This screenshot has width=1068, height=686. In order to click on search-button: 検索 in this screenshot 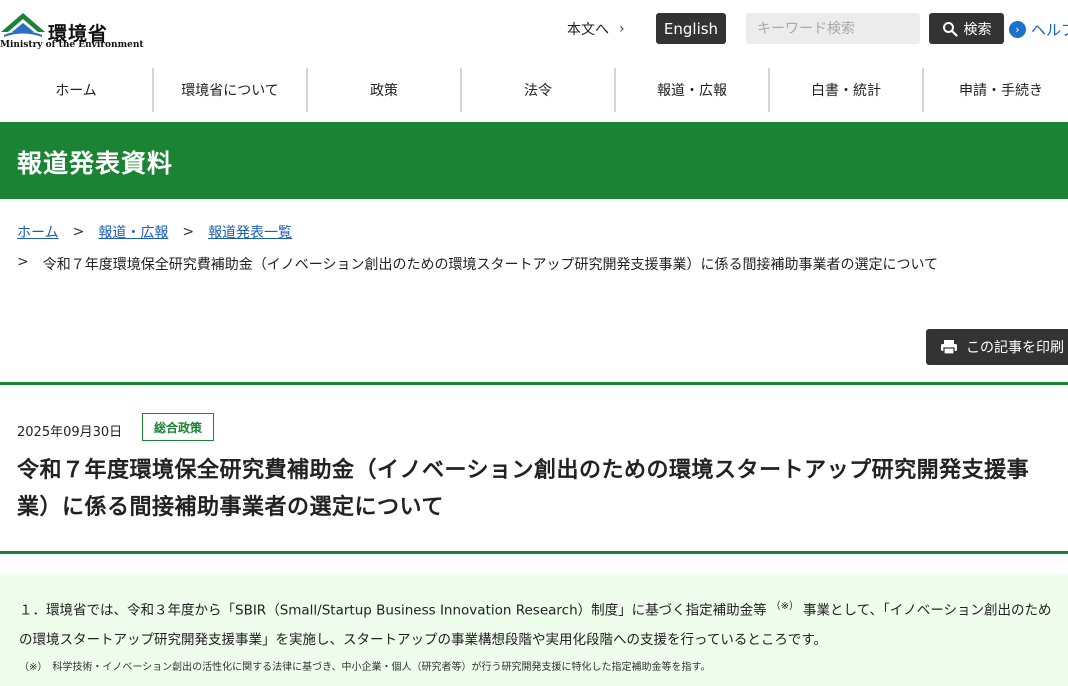, I will do `click(966, 28)`.